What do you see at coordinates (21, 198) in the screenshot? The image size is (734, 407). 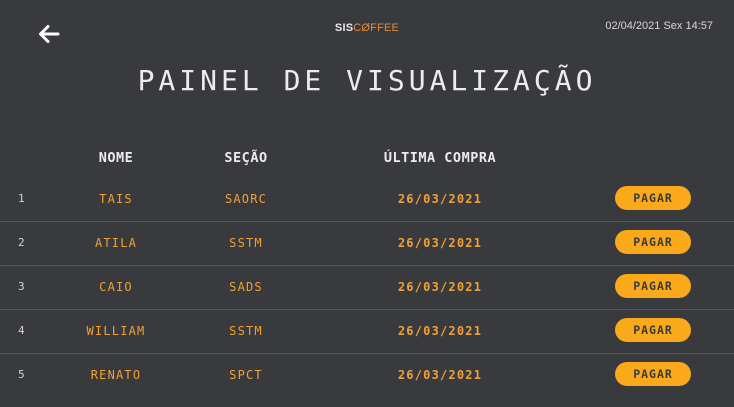 I see `row-number: 1` at bounding box center [21, 198].